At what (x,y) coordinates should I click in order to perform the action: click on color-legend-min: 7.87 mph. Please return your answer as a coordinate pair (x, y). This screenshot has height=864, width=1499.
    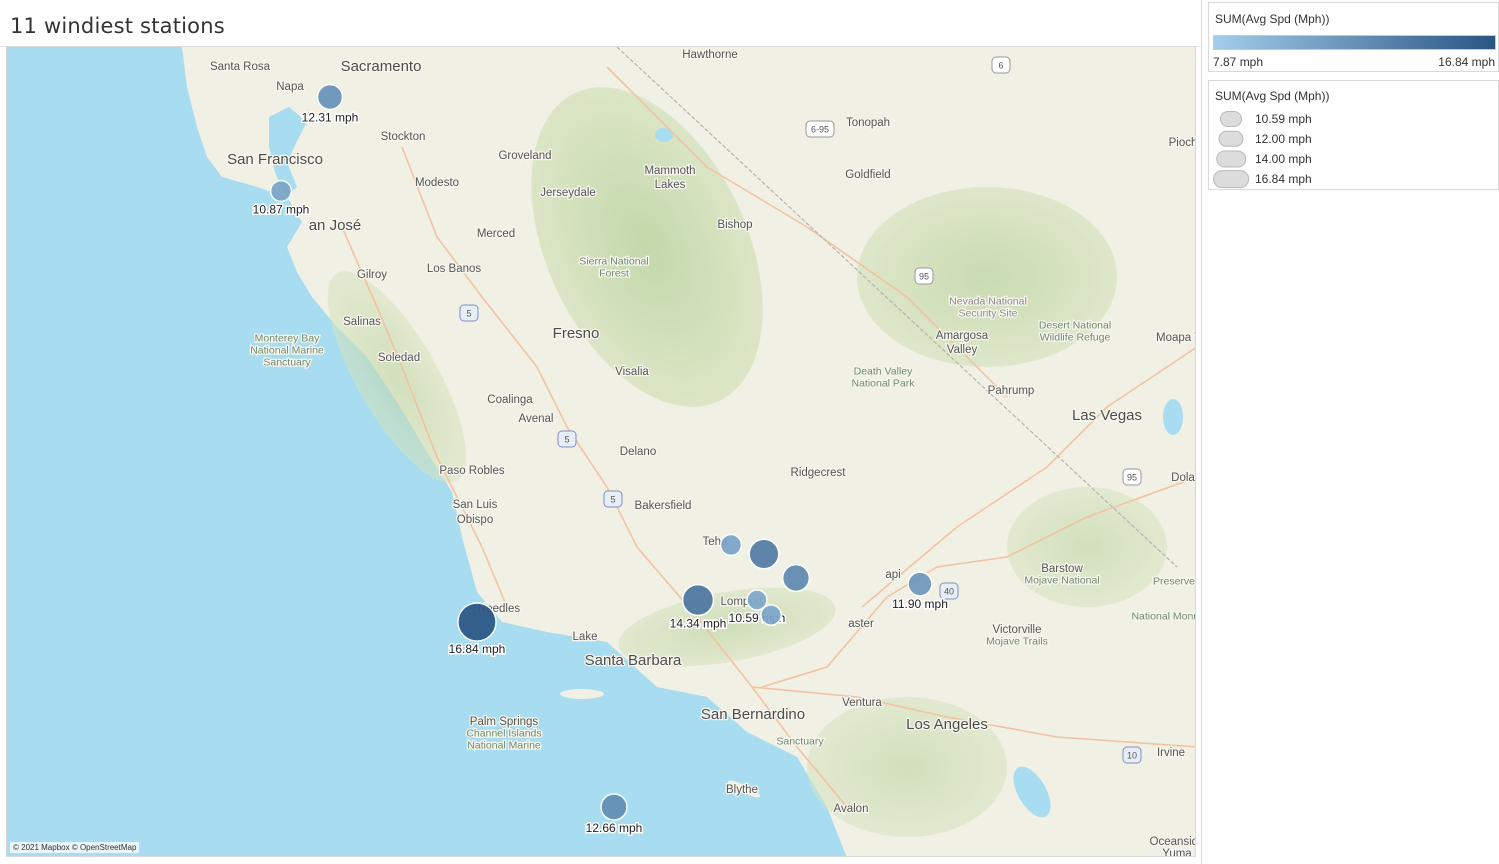
    Looking at the image, I should click on (1238, 62).